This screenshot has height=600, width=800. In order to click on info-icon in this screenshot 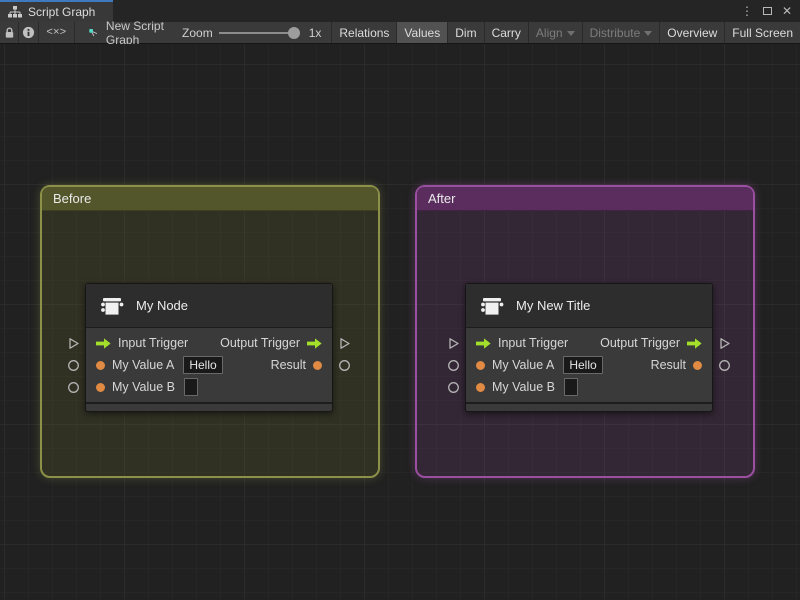, I will do `click(28, 32)`.